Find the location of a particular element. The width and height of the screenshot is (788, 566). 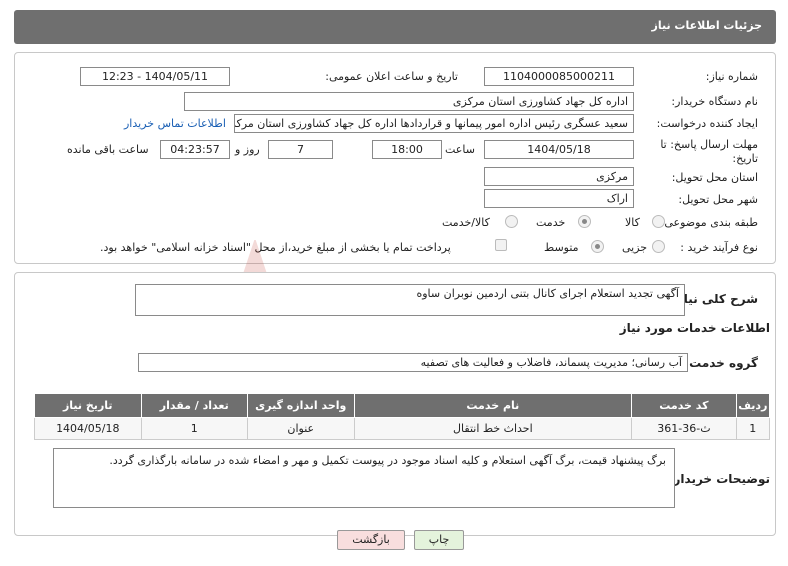

cell-unit: عنوان is located at coordinates (301, 428).